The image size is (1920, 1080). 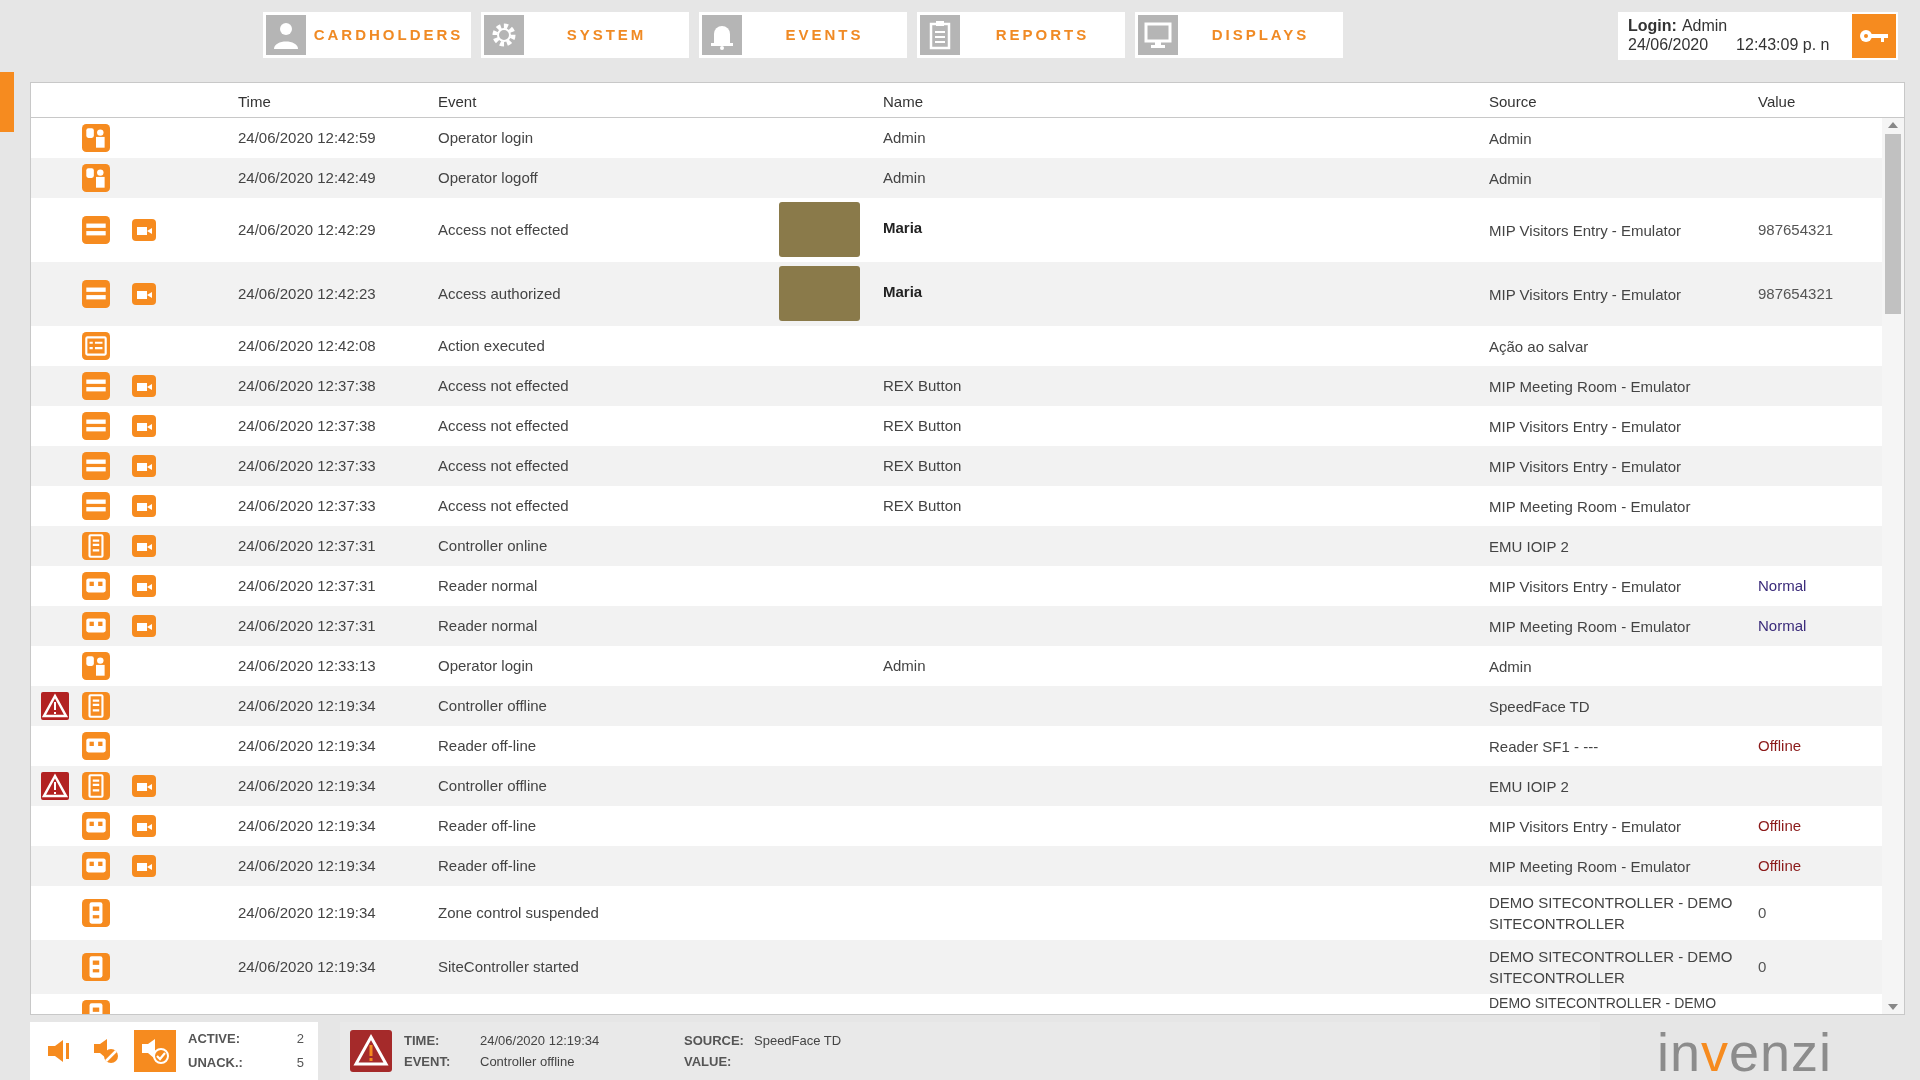 I want to click on field-label: VALUE:, so click(x=708, y=1062).